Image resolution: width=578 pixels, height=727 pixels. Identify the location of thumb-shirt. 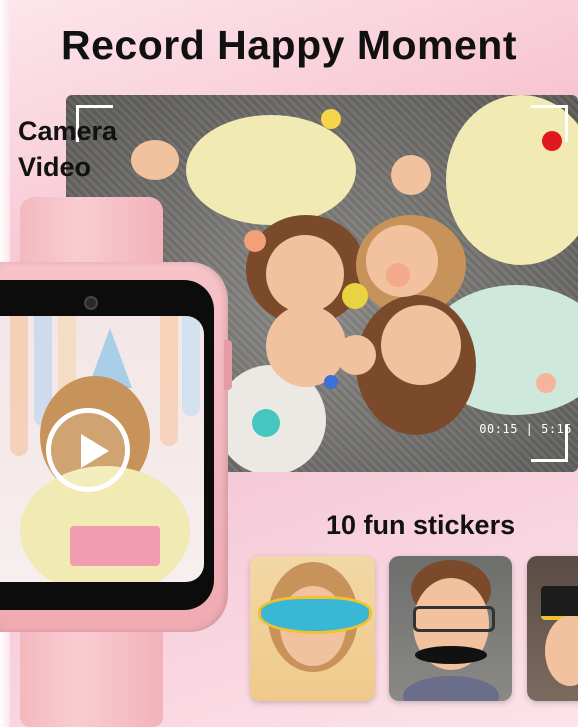
(451, 688).